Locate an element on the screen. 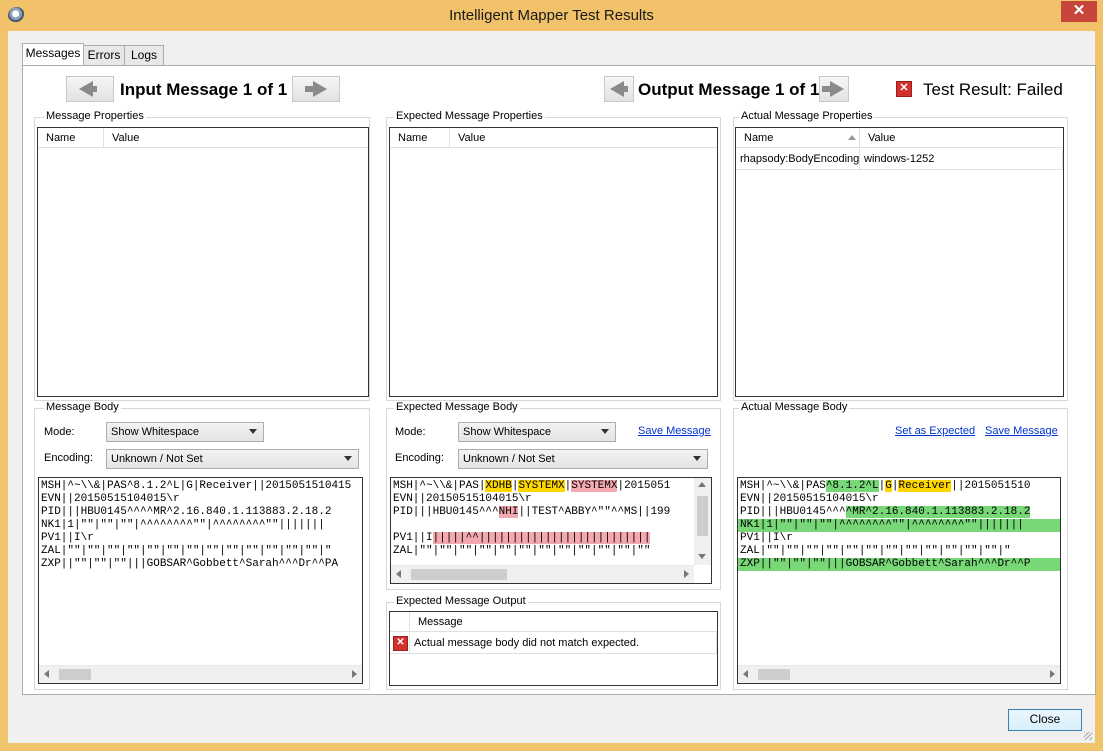  tab-errors: Errors is located at coordinates (104, 55).